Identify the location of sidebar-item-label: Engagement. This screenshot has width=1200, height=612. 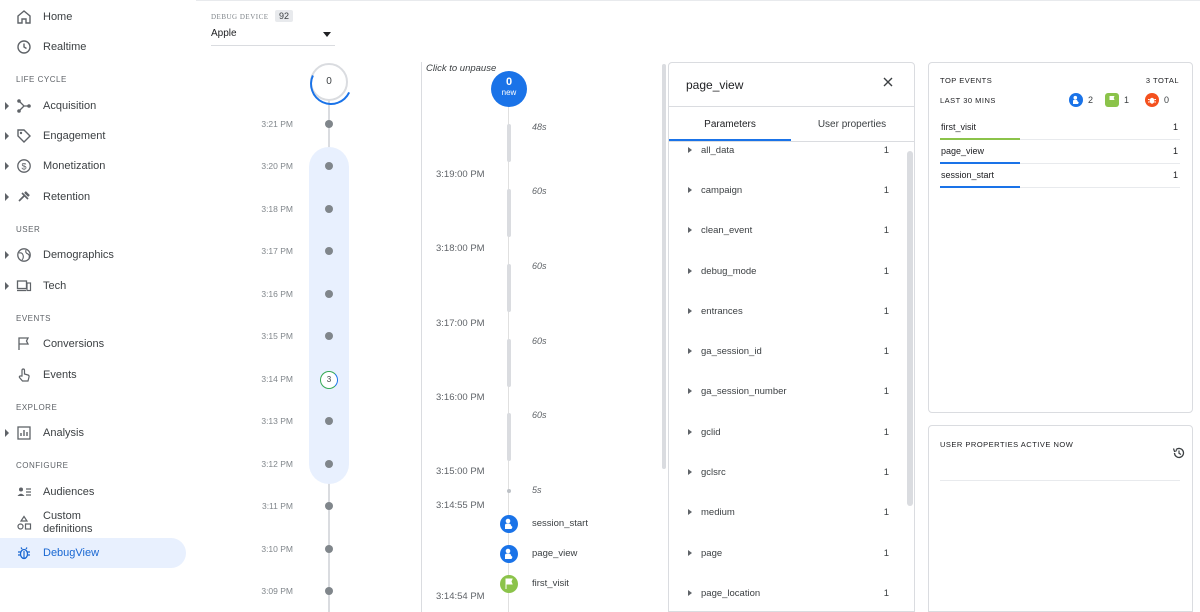
(74, 135).